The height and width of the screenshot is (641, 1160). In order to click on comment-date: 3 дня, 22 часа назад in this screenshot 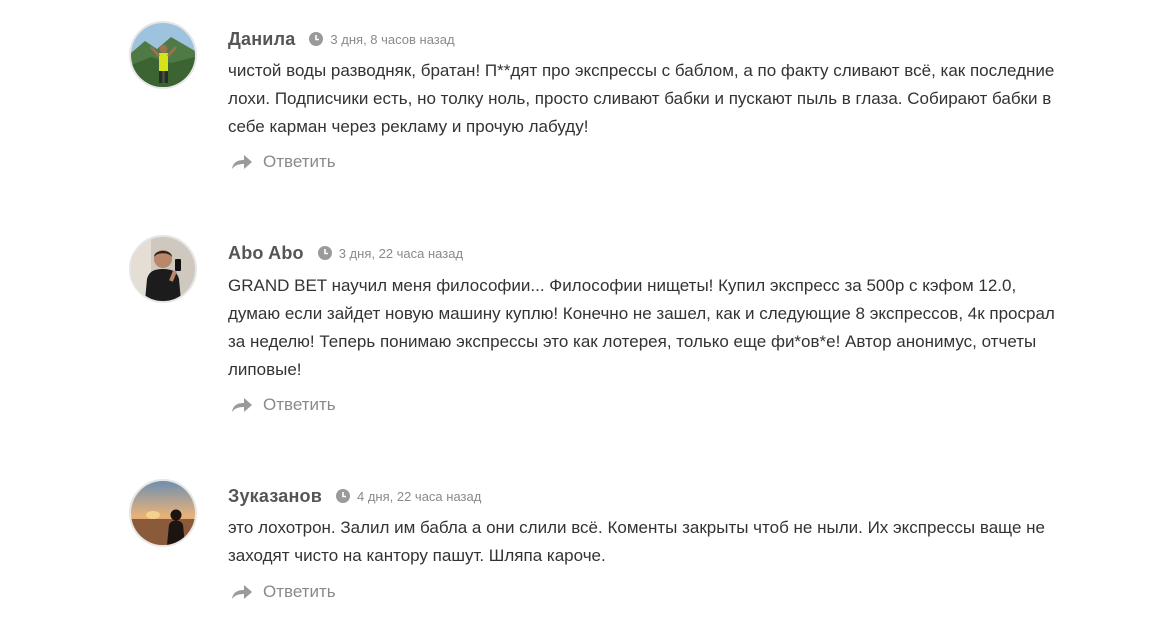, I will do `click(401, 253)`.